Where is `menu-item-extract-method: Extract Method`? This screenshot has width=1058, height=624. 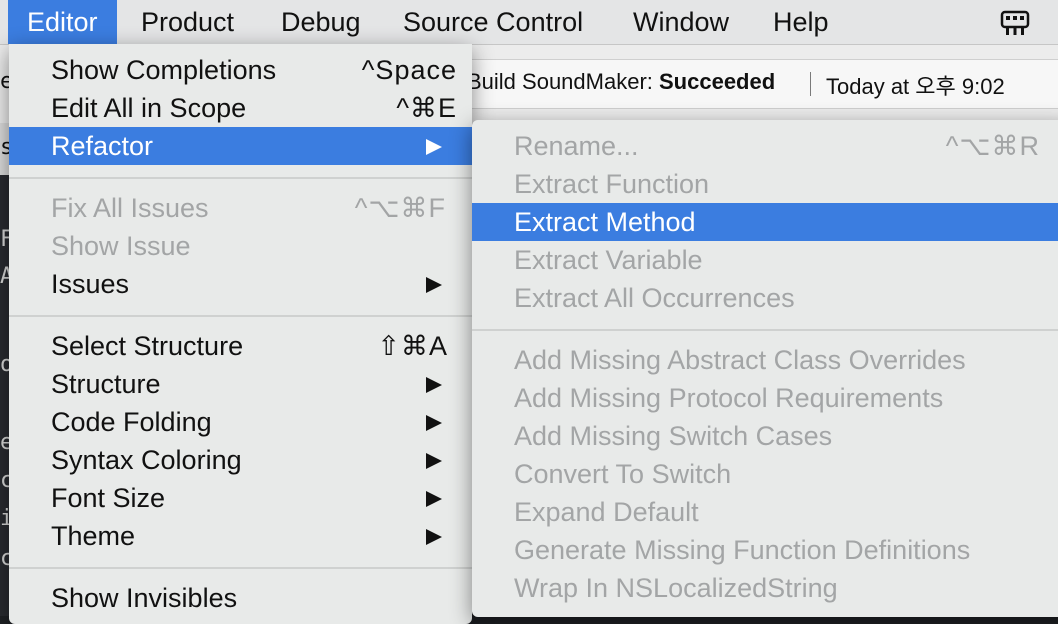 menu-item-extract-method: Extract Method is located at coordinates (765, 222).